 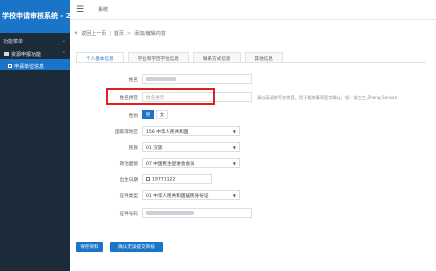 What do you see at coordinates (251, 148) in the screenshot?
I see `row-ethnicity: 民族 01 汉族 ▼` at bounding box center [251, 148].